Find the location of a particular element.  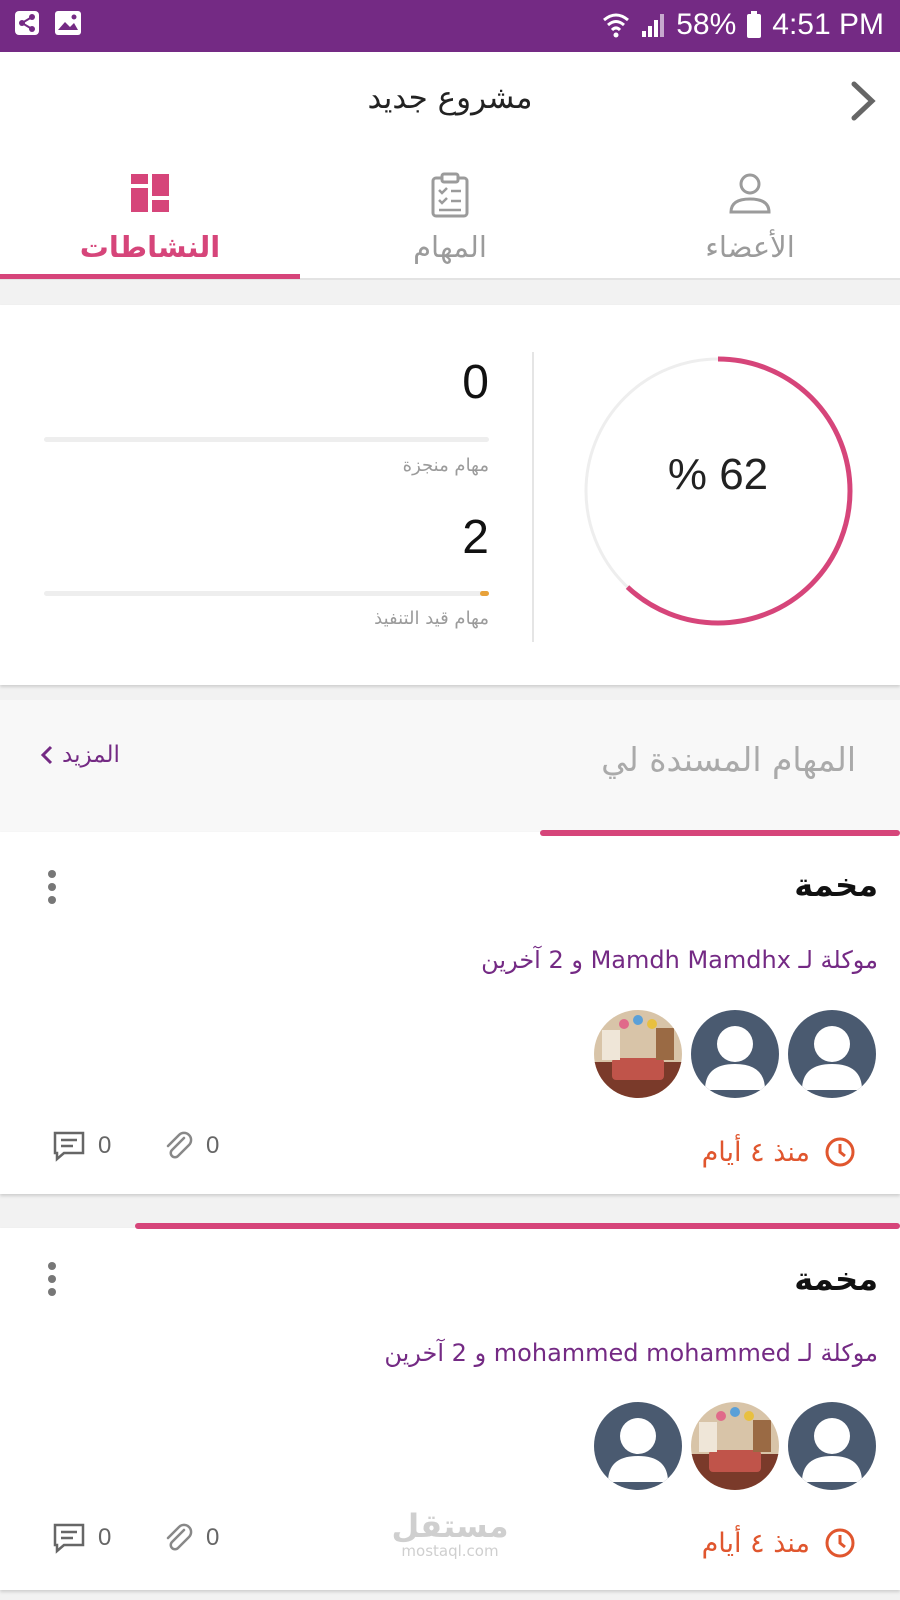

chevron-left-icon is located at coordinates (46, 755).